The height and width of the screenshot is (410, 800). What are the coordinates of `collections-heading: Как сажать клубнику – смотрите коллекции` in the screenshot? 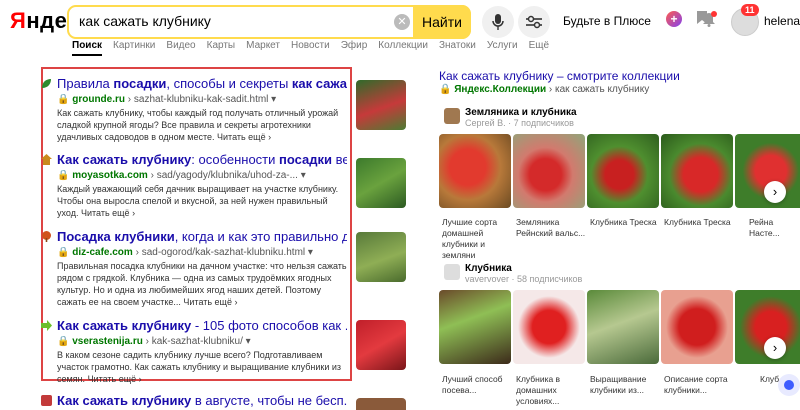 It's located at (559, 76).